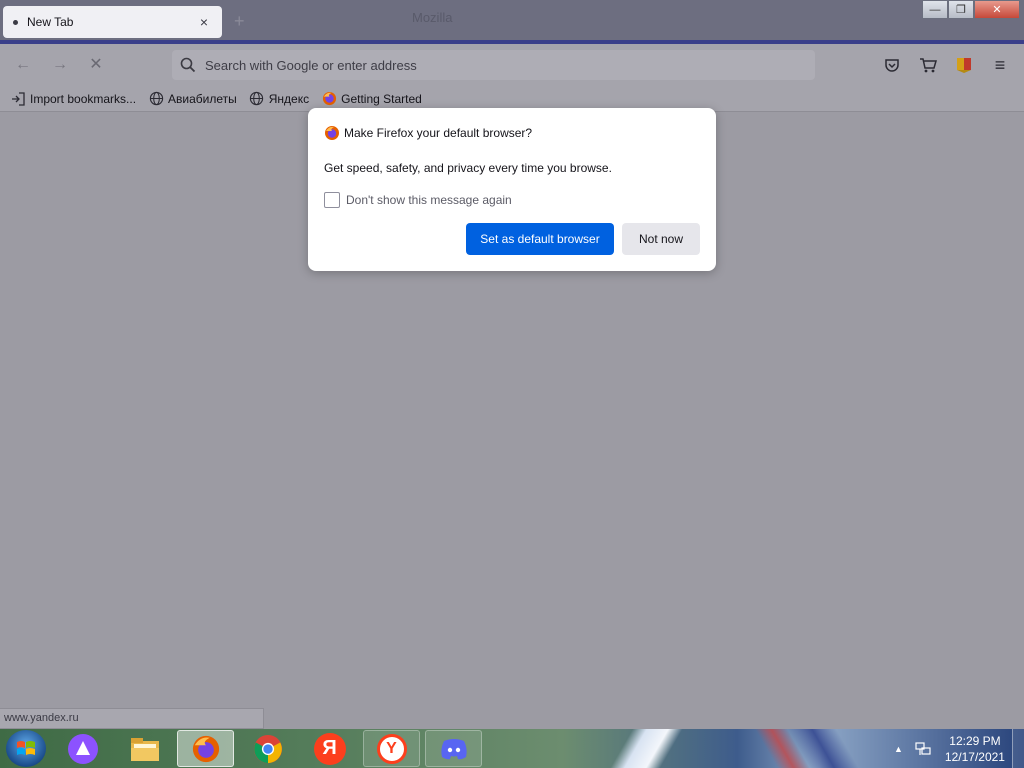  I want to click on system-tray: ▲ 12:29 PM 12/17/2021, so click(956, 748).